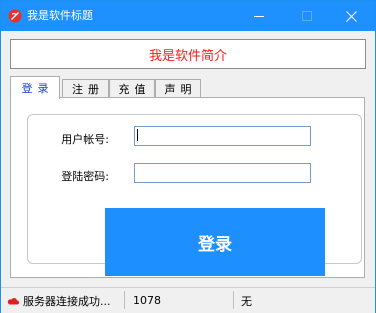 The width and height of the screenshot is (376, 313). I want to click on account-label: 用户帐号:, so click(85, 139).